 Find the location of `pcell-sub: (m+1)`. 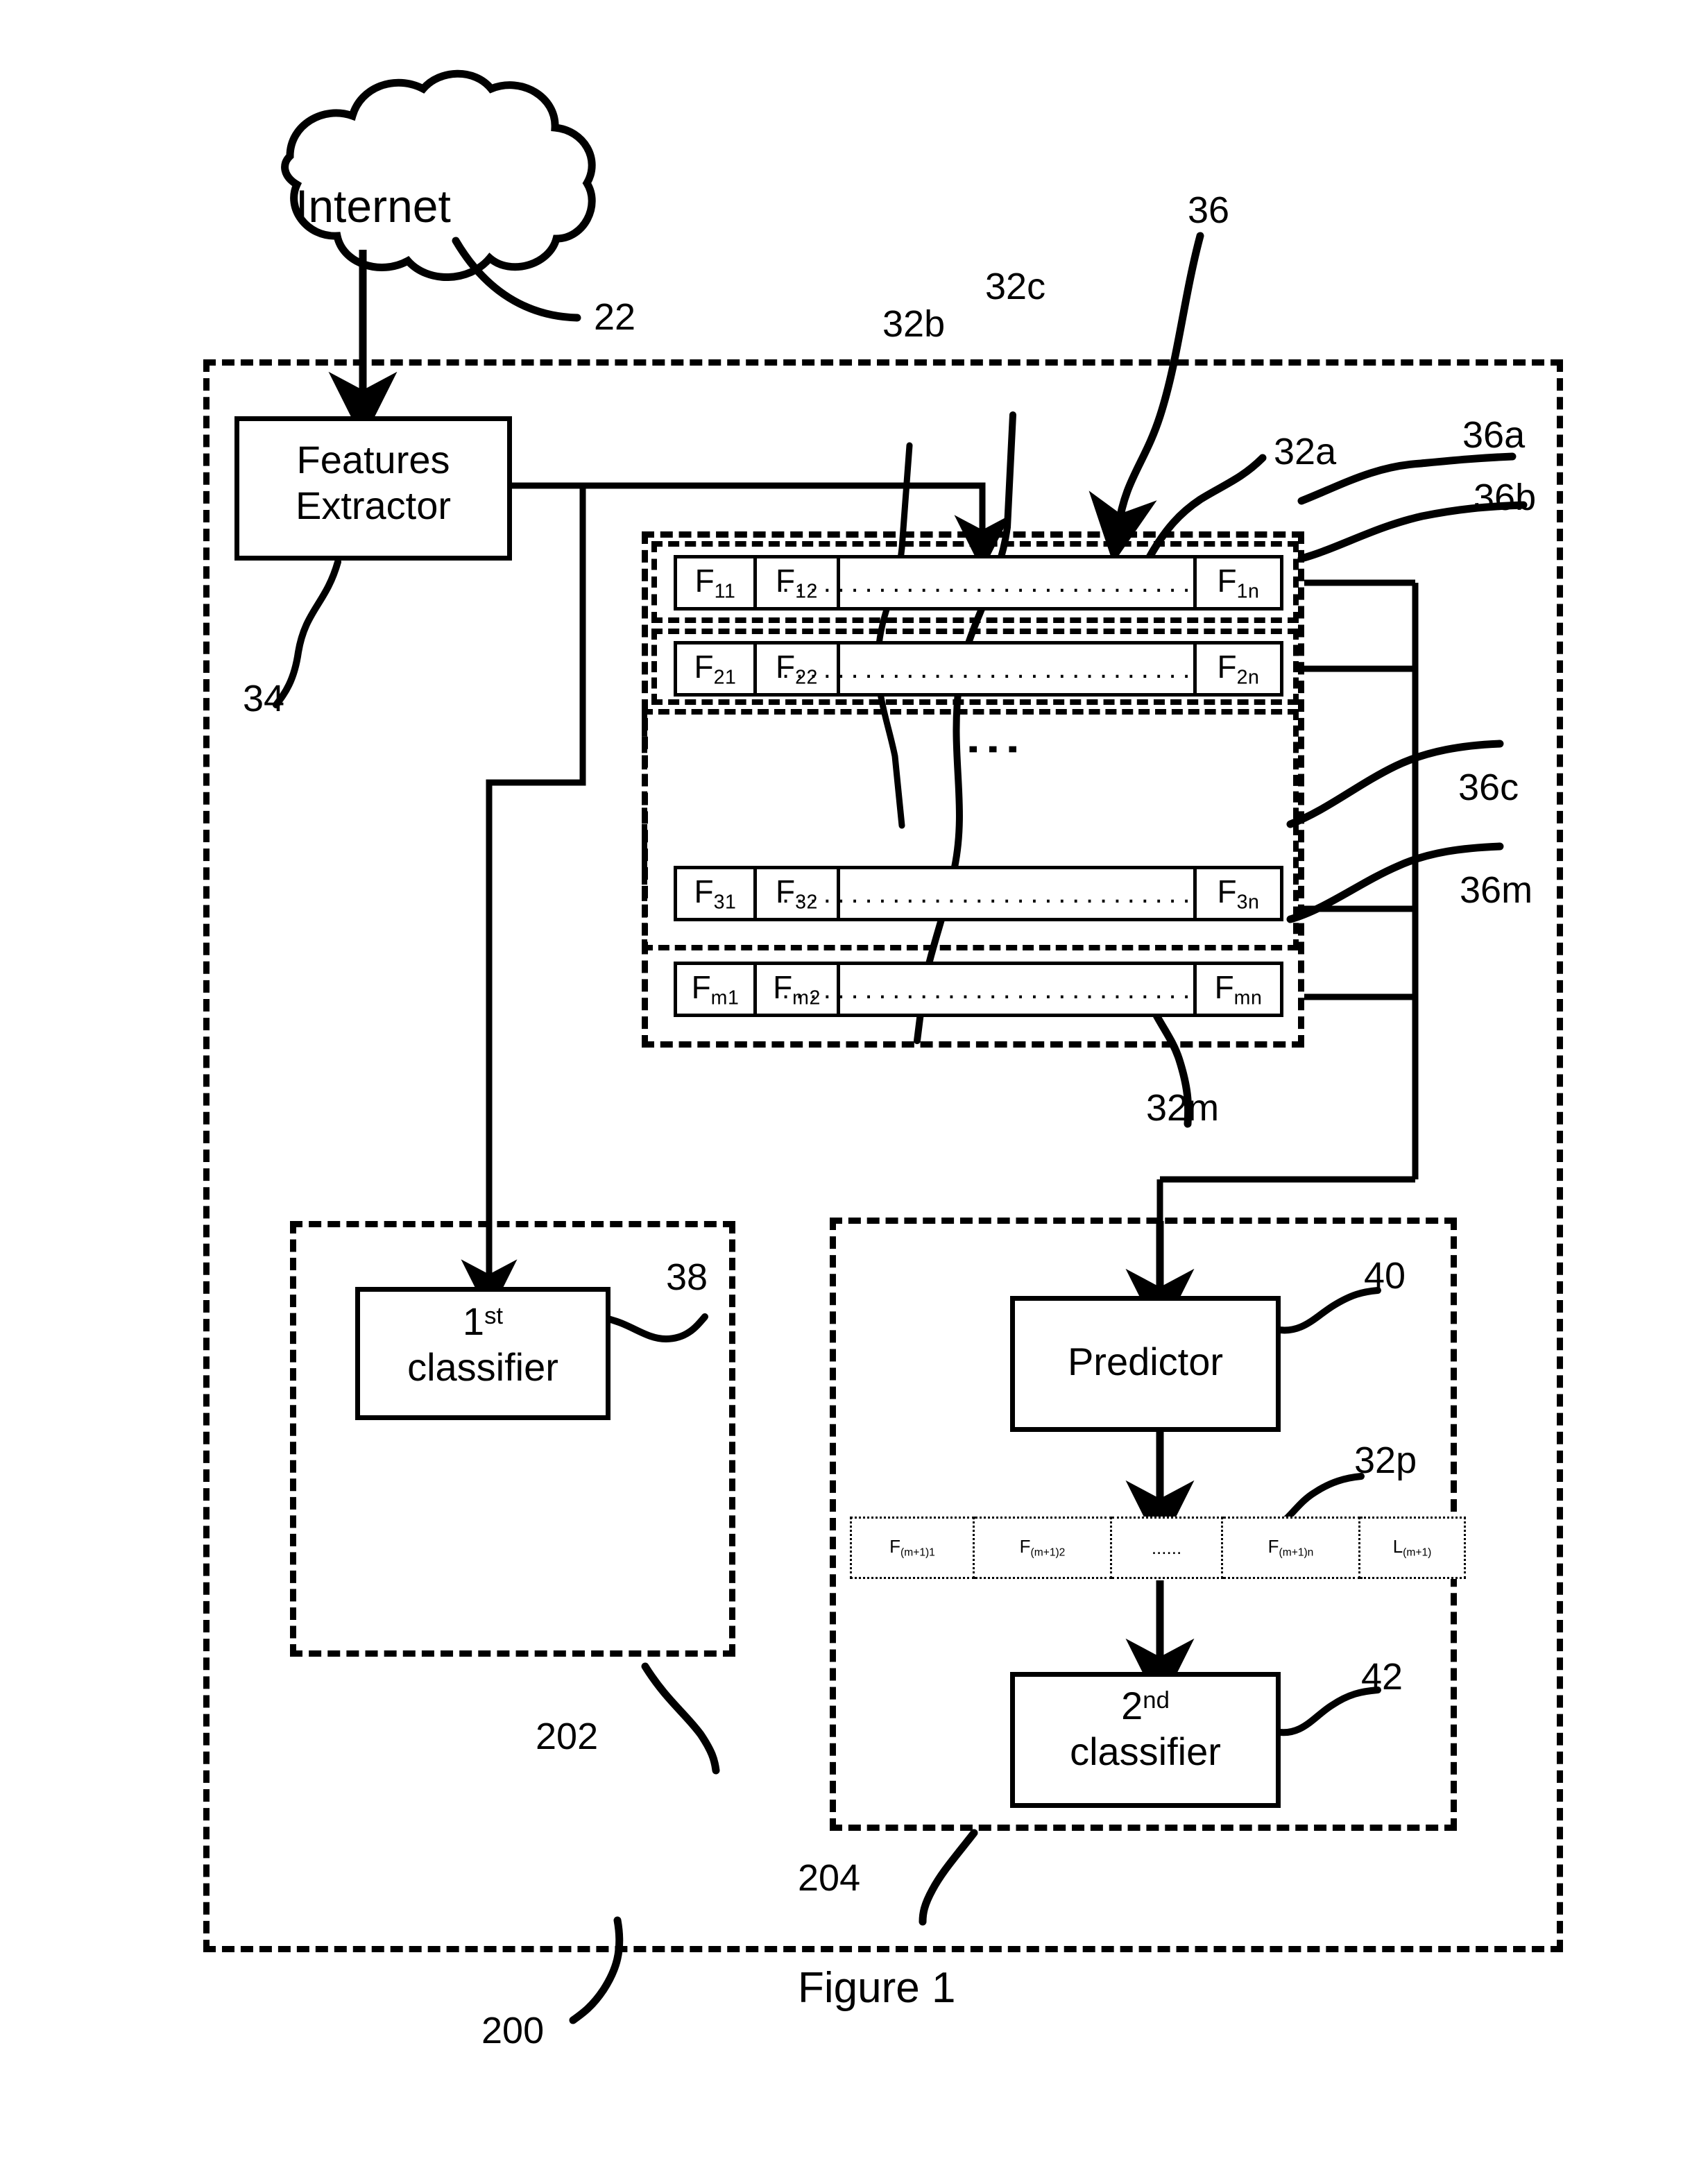

pcell-sub: (m+1) is located at coordinates (1417, 1552).